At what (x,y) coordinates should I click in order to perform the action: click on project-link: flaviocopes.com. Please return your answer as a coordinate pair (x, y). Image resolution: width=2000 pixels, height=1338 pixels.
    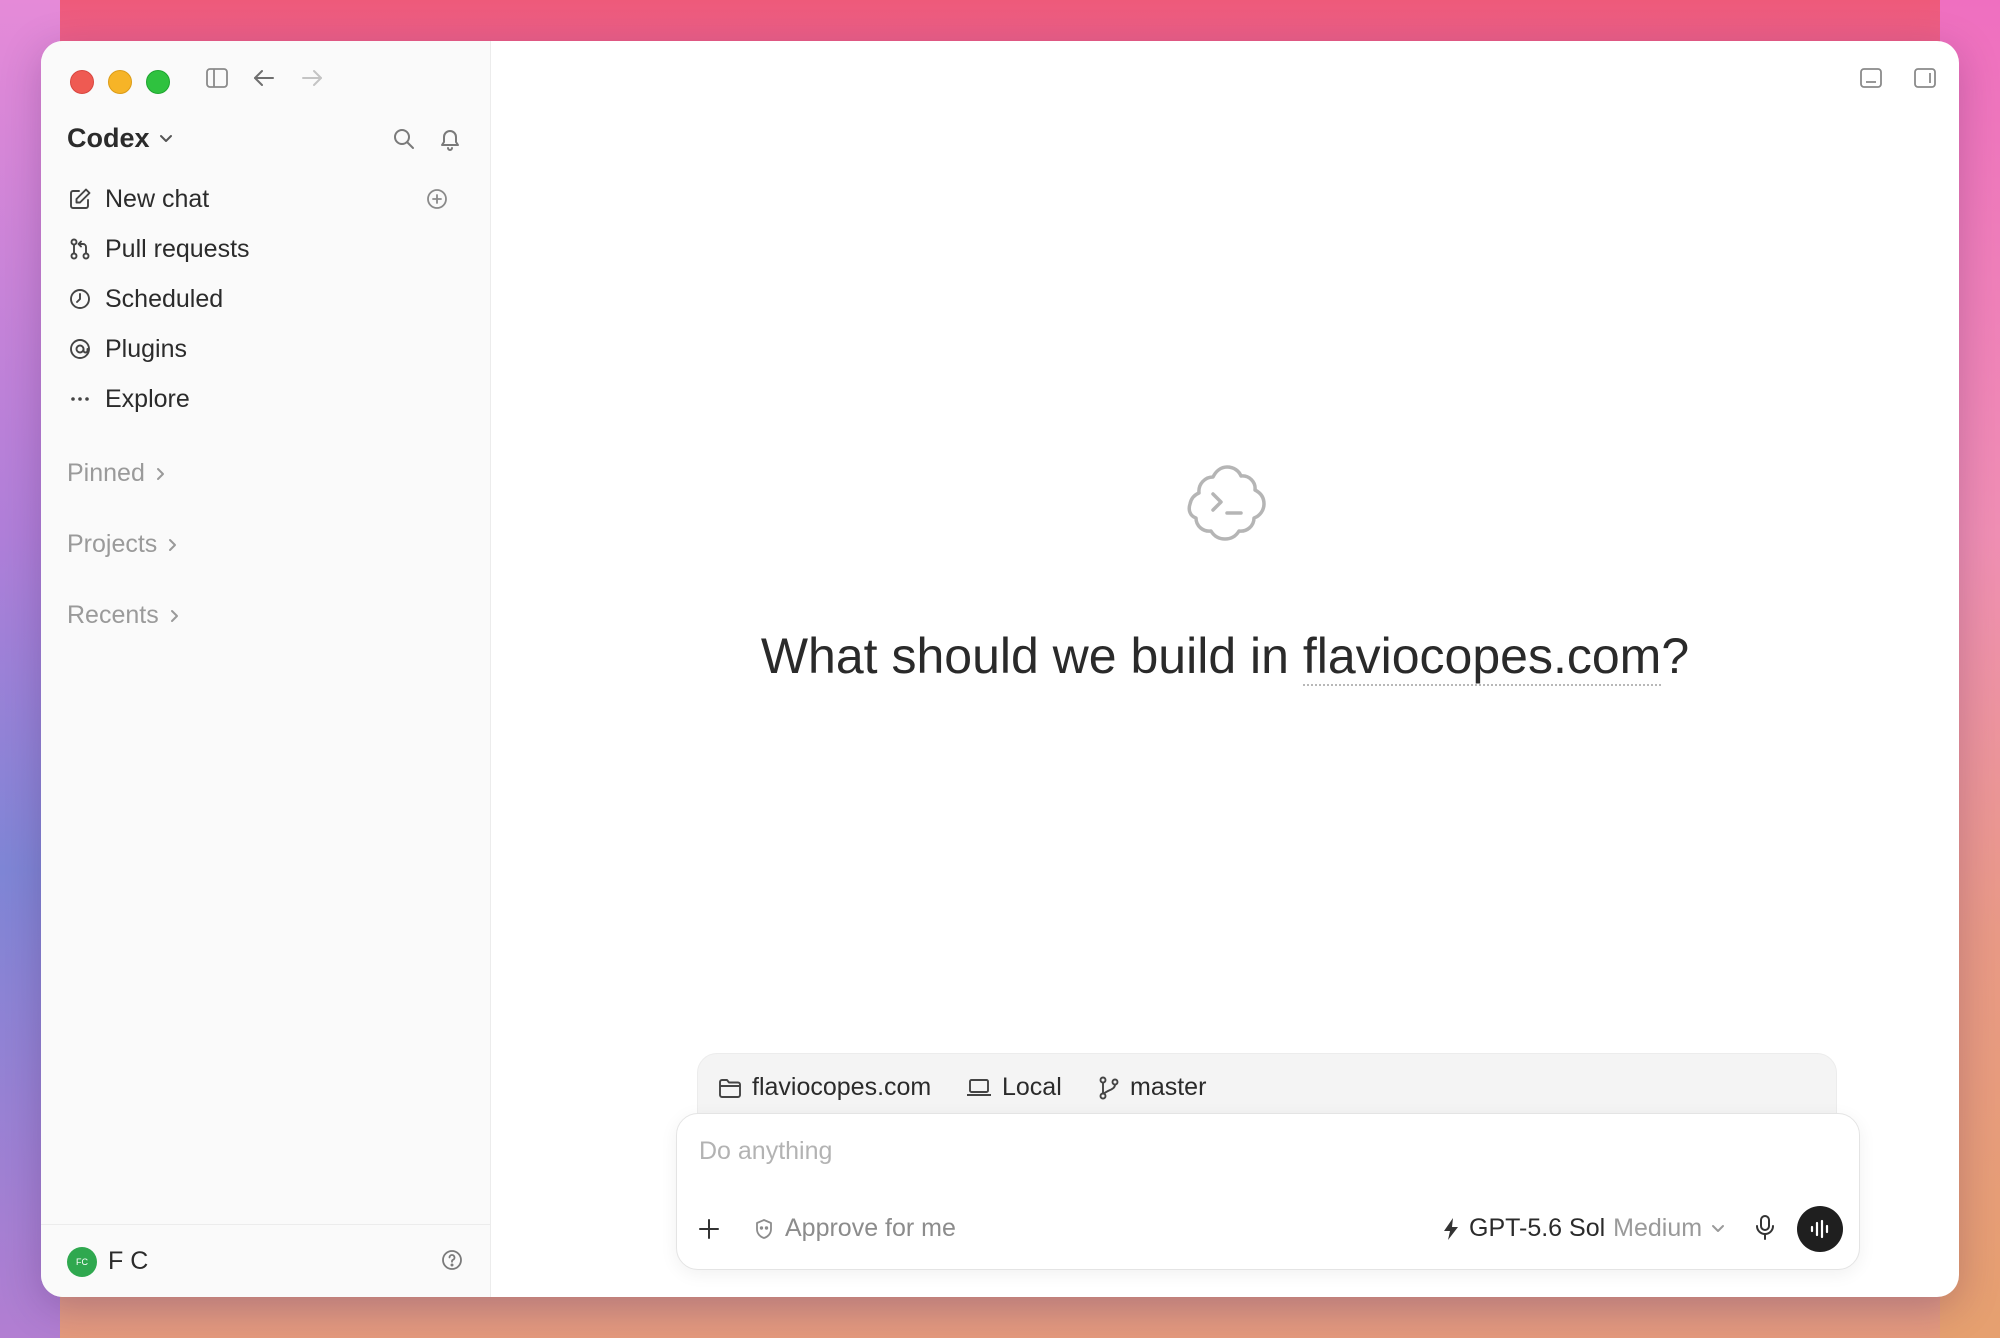
    Looking at the image, I should click on (1482, 657).